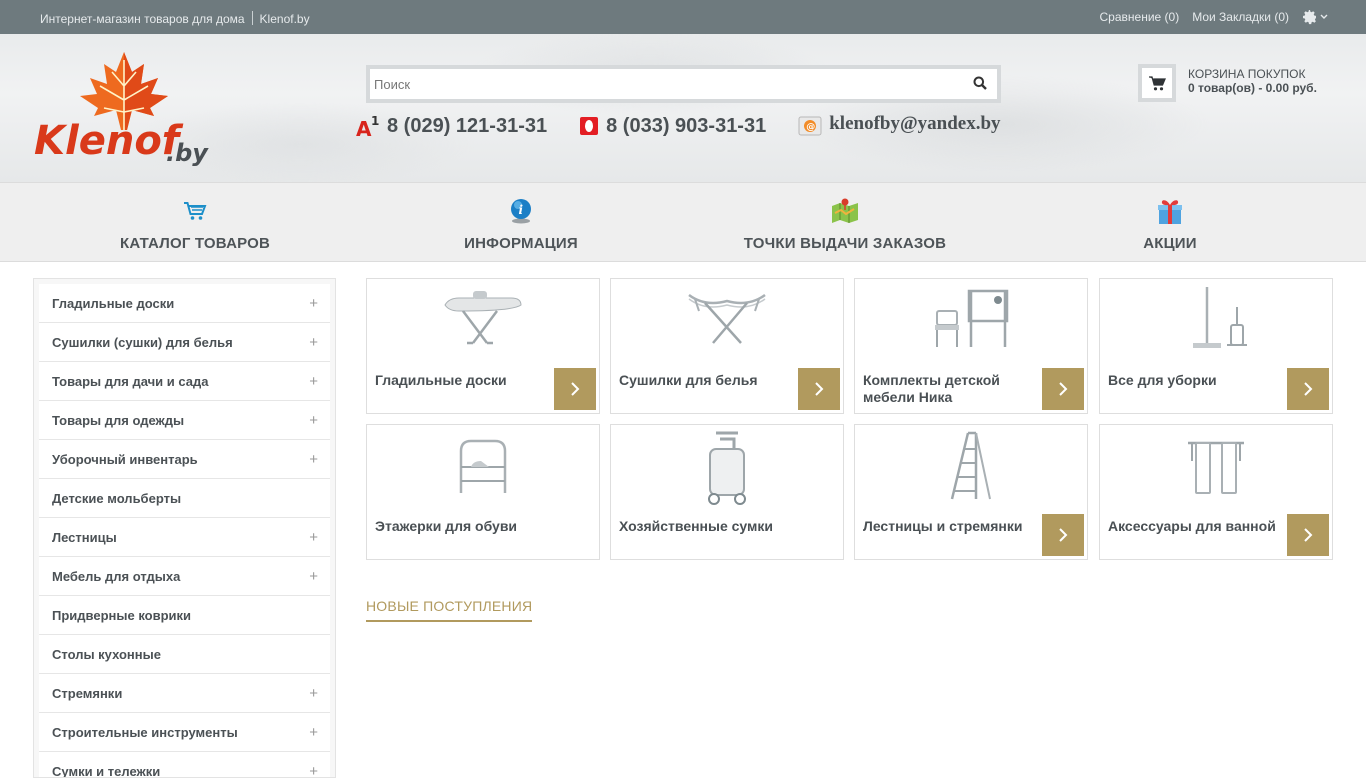 This screenshot has width=1366, height=778. What do you see at coordinates (84, 537) in the screenshot?
I see `sidebar-item-label: Лестницы` at bounding box center [84, 537].